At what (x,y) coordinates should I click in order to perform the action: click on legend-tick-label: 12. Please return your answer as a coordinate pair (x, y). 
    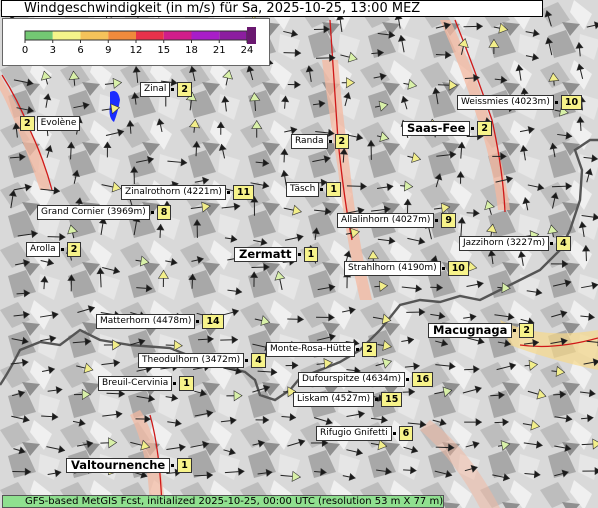
    Looking at the image, I should click on (136, 50).